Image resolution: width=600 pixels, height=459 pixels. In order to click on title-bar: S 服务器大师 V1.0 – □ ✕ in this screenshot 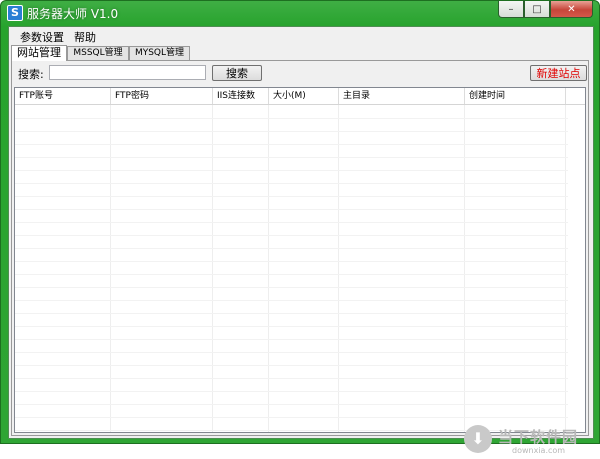, I will do `click(300, 13)`.